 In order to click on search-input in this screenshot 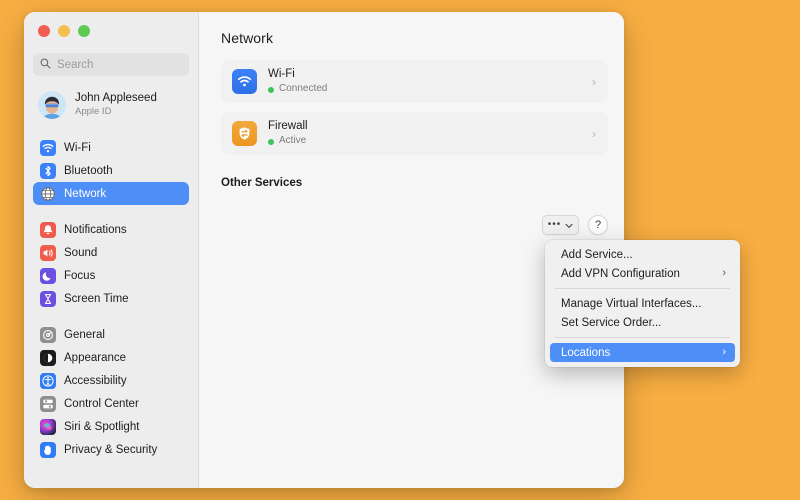, I will do `click(119, 64)`.